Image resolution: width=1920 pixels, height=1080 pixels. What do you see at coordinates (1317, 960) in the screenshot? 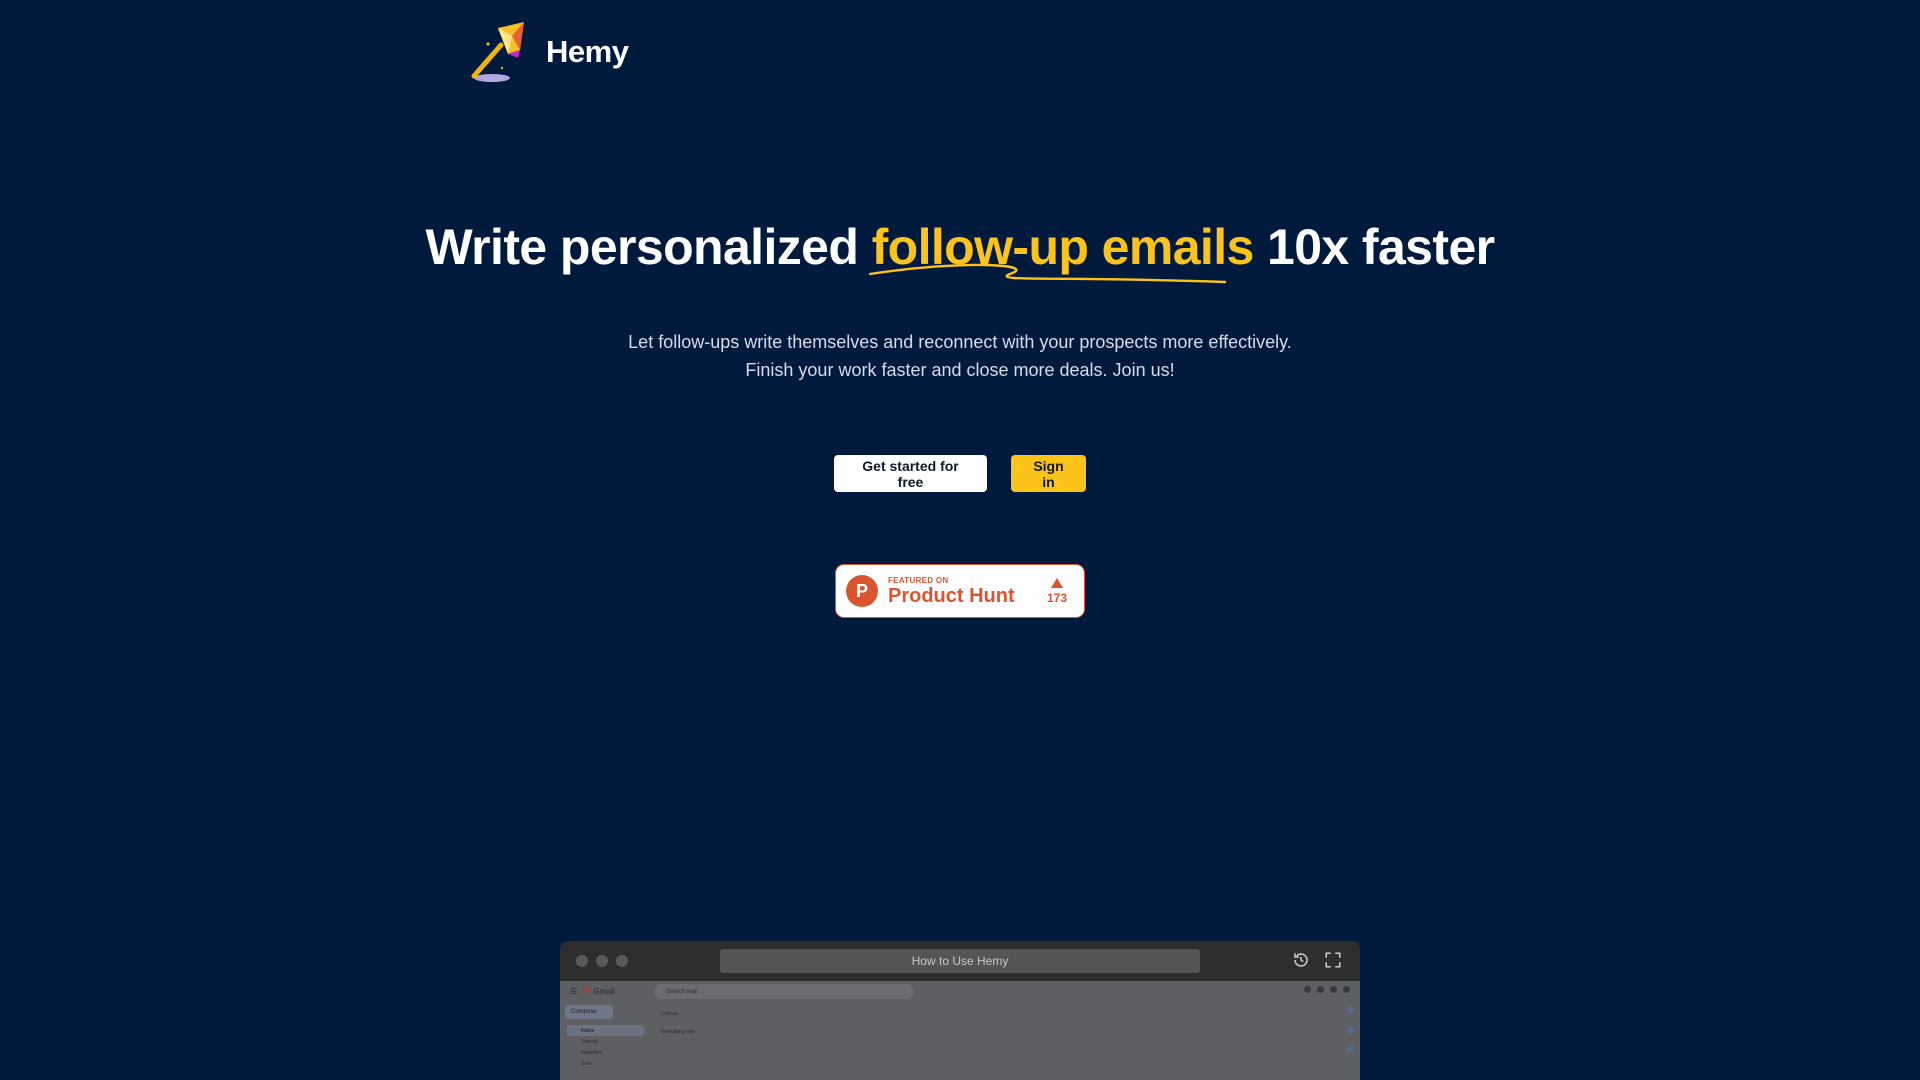
I see `video-controls` at bounding box center [1317, 960].